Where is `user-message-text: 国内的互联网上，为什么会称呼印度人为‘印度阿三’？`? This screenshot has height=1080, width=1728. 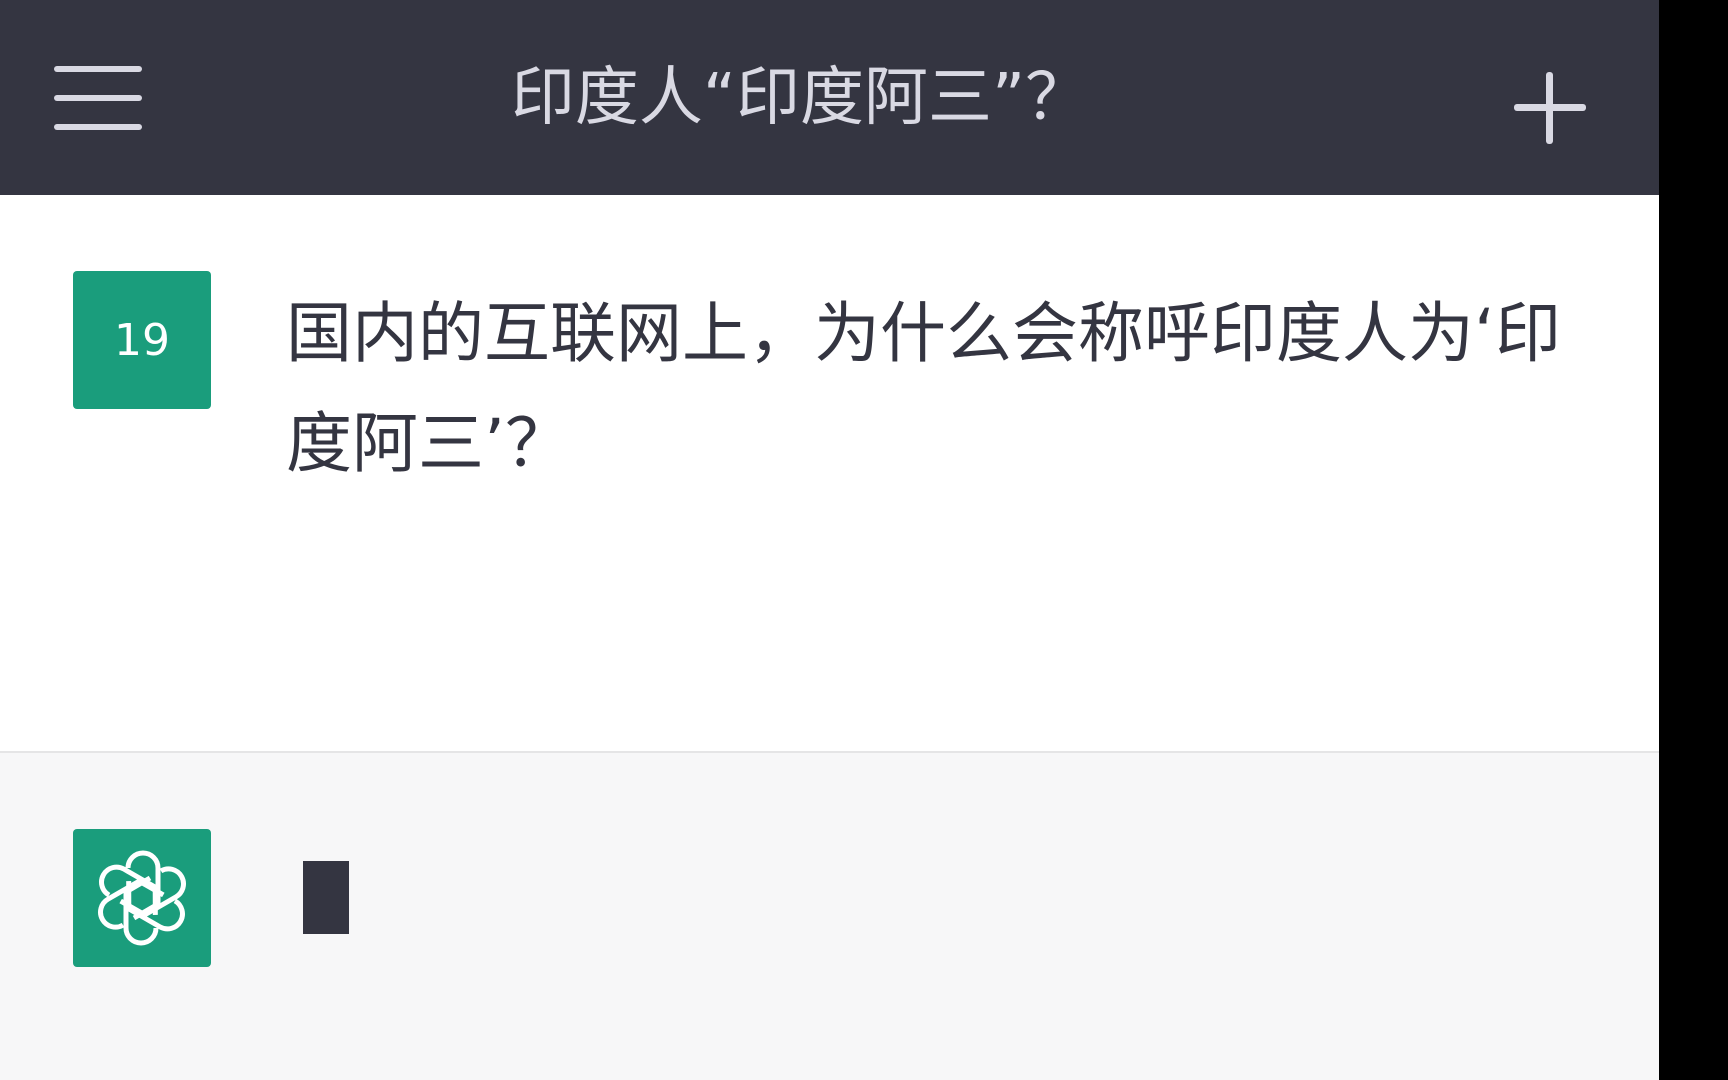
user-message-text: 国内的互联网上，为什么会称呼印度人为‘印度阿三’？ is located at coordinates (923, 388).